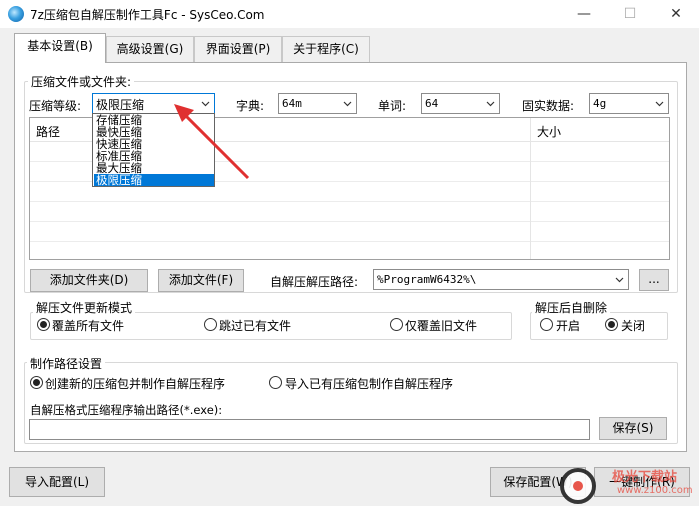 The height and width of the screenshot is (506, 699). Describe the element at coordinates (633, 325) in the screenshot. I see `after-delete-off: 关闭` at that location.